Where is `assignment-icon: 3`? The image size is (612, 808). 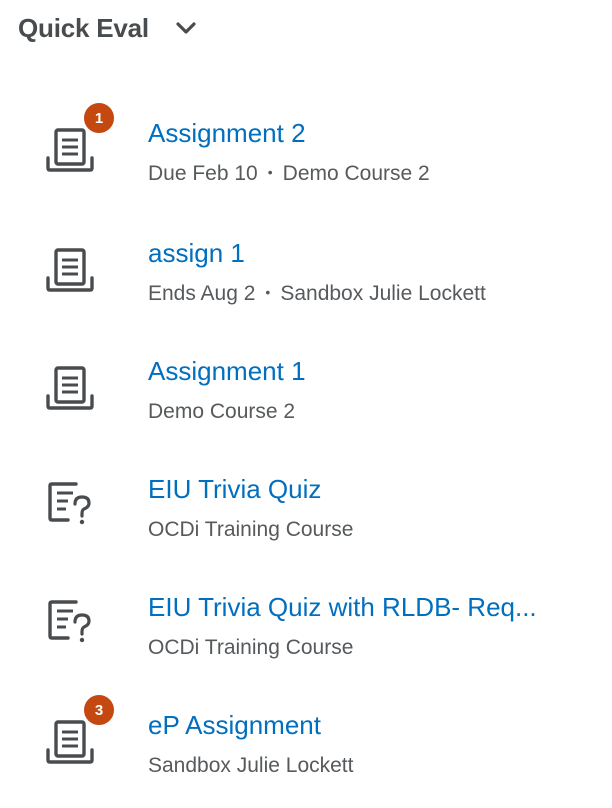 assignment-icon: 3 is located at coordinates (79, 734).